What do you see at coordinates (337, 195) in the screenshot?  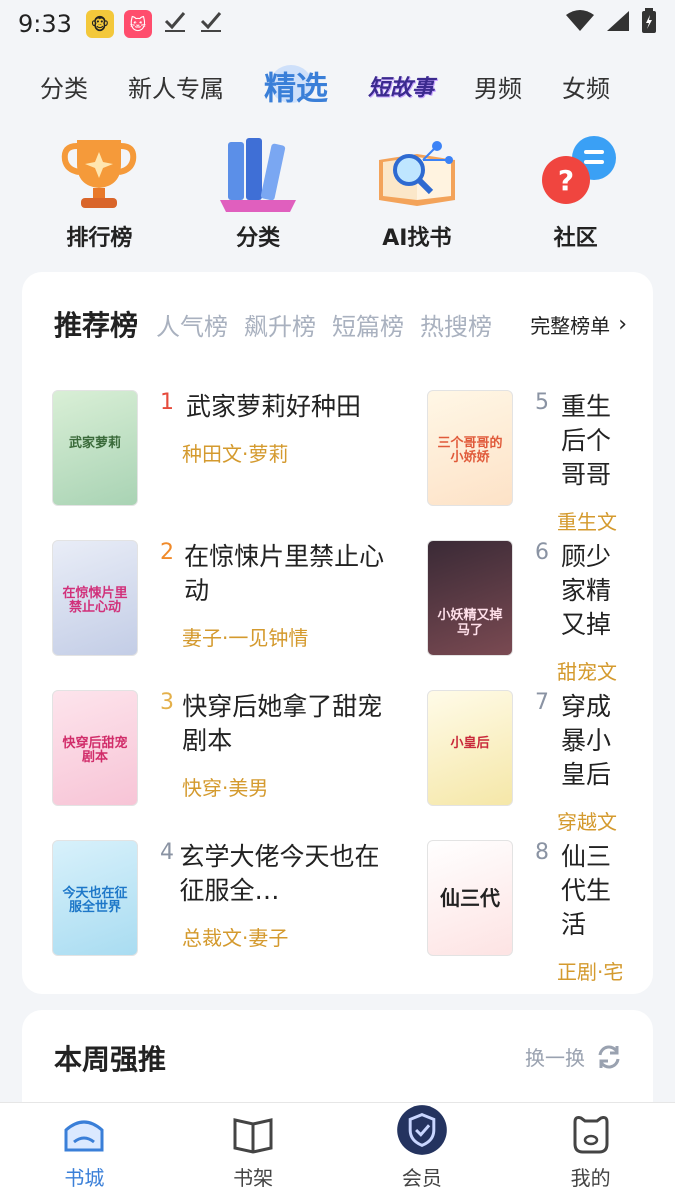 I see `quick-entry-row: 排行榜 分类 AI找书 ? 社区` at bounding box center [337, 195].